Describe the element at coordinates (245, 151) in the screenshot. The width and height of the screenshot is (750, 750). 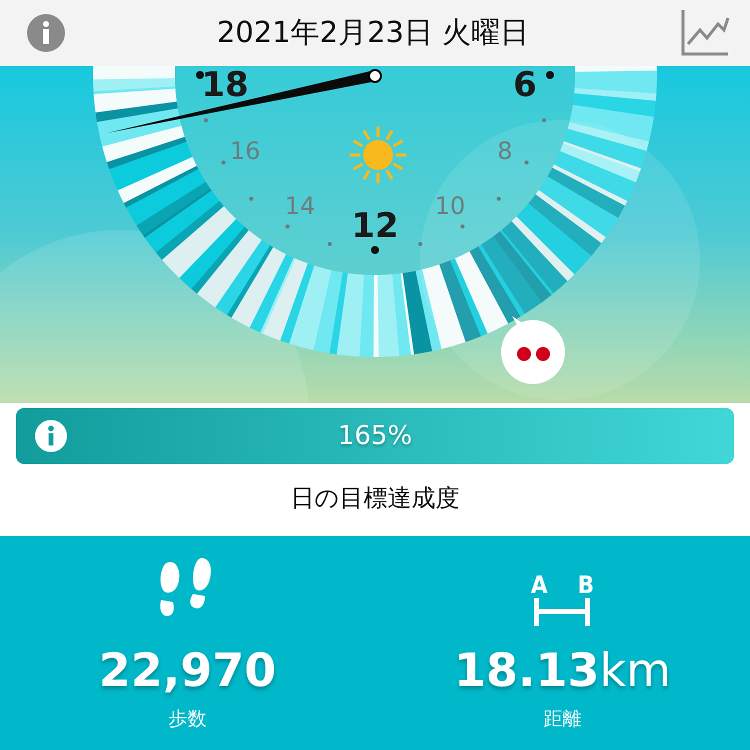
I see `hour-label: 16` at that location.